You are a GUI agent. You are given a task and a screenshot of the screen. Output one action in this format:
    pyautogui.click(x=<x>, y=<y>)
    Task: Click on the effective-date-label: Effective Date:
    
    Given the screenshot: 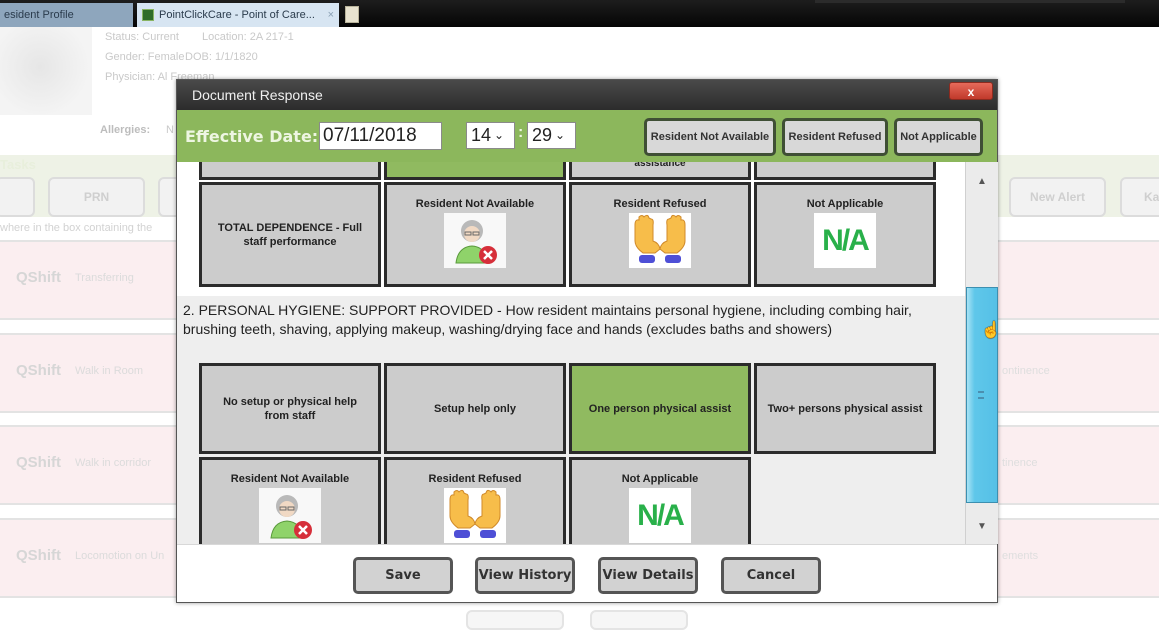 What is the action you would take?
    pyautogui.click(x=252, y=136)
    